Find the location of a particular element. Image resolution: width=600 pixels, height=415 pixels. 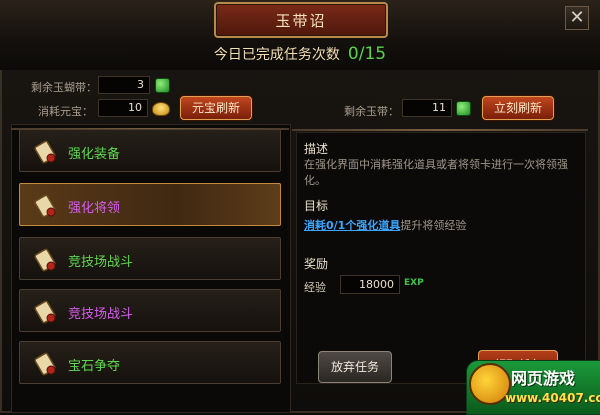

daily-progress-label: 今日已完成任务次数 is located at coordinates (276, 55).